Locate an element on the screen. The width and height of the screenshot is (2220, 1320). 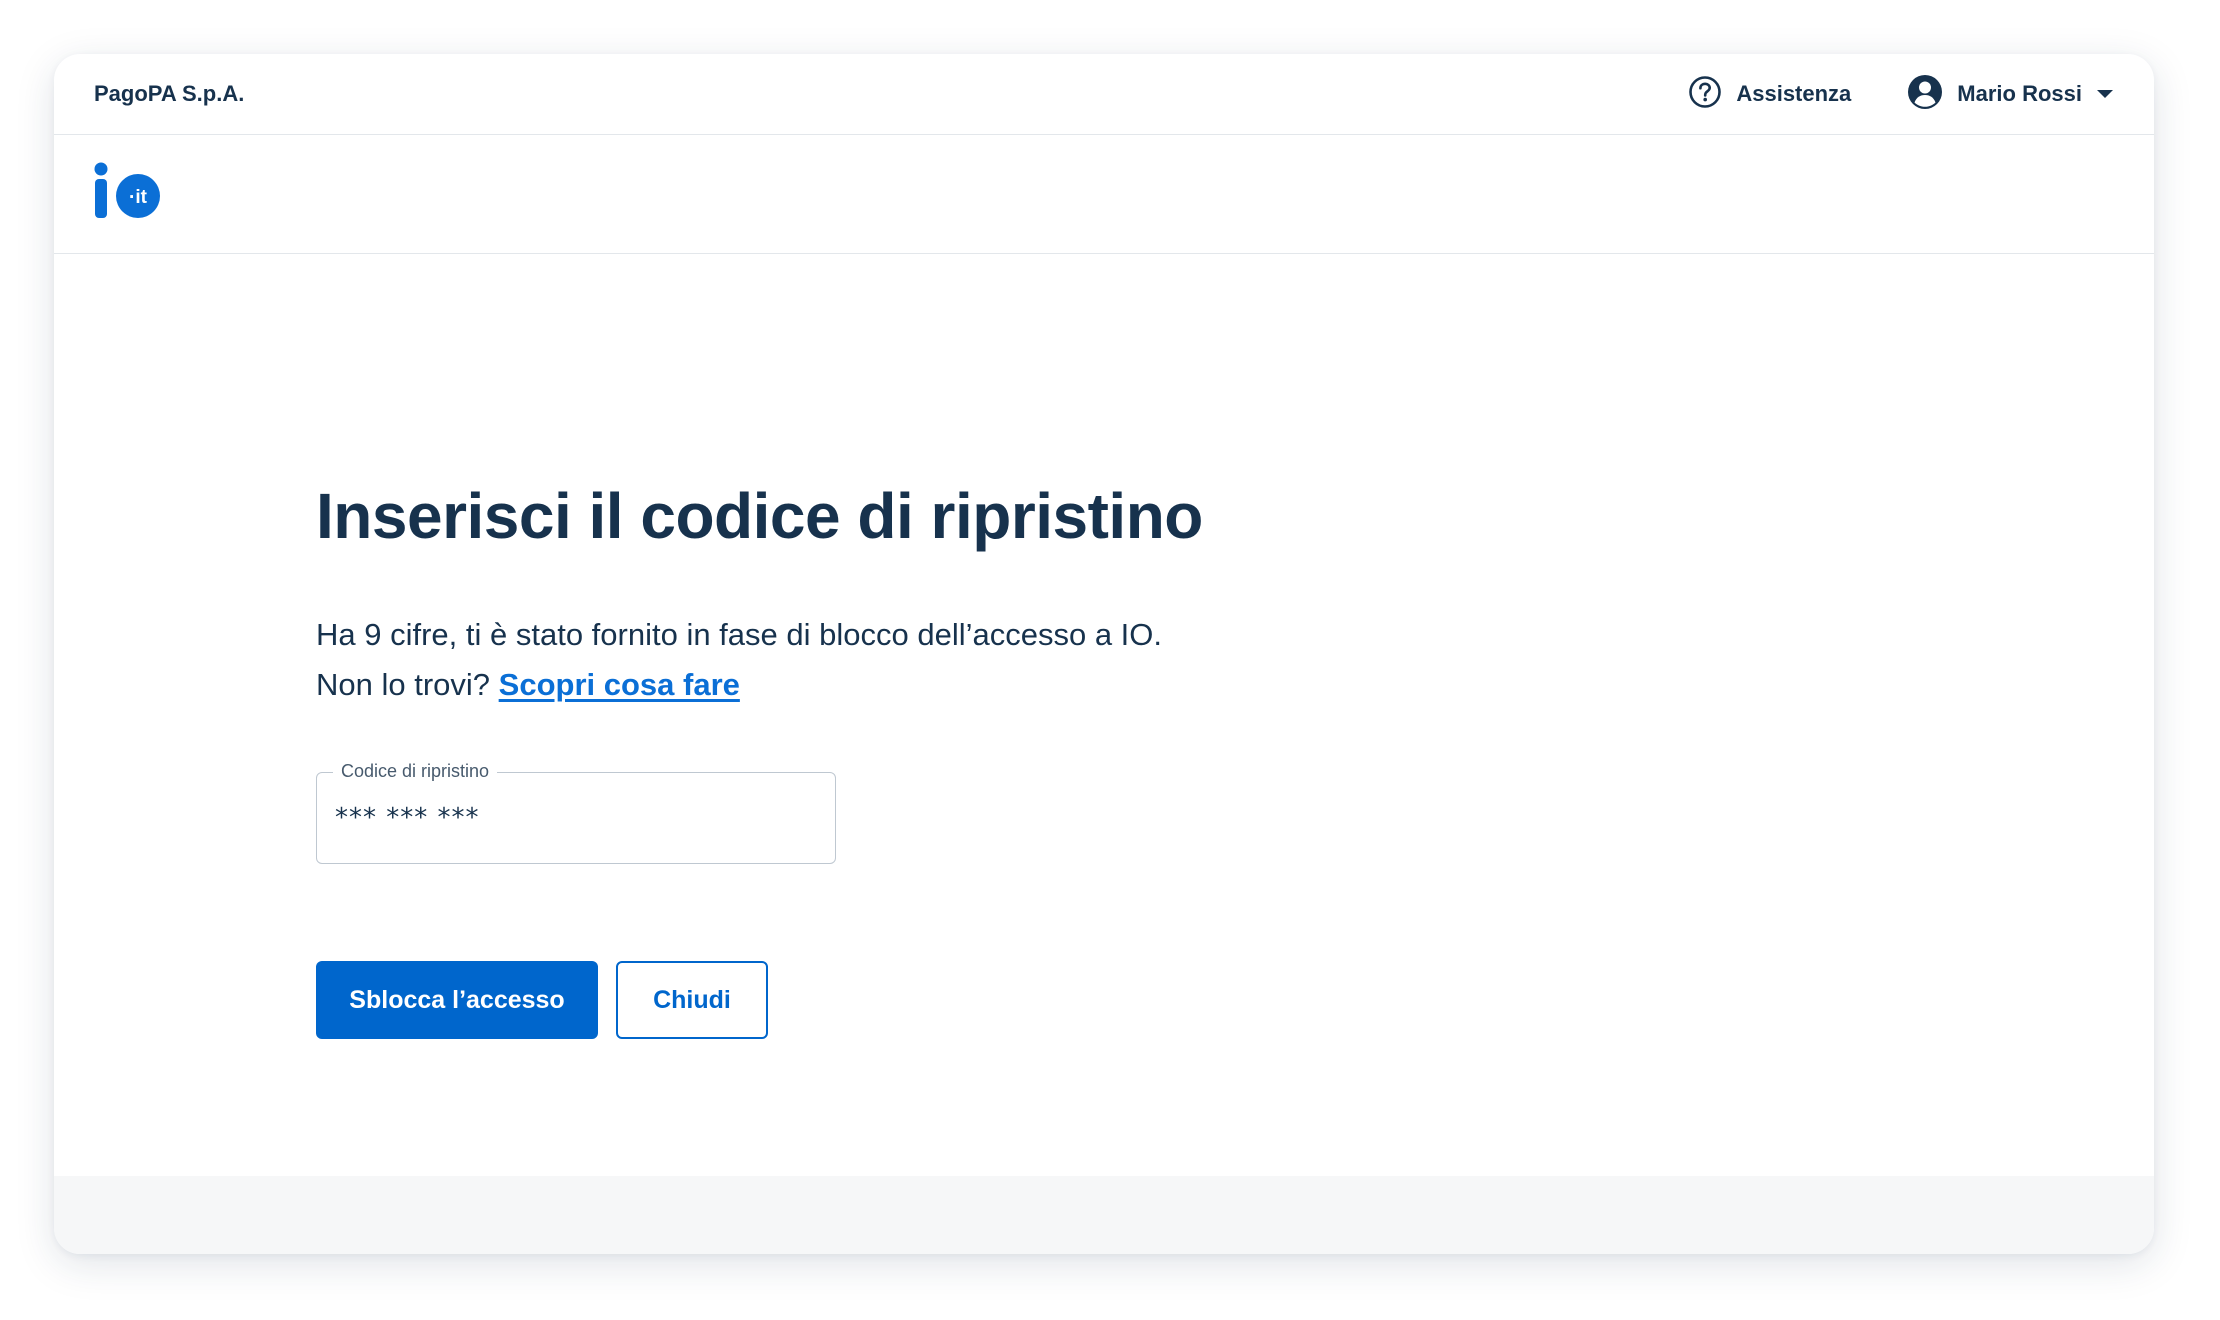
recovery-code-label: Codice di ripristino is located at coordinates (415, 771).